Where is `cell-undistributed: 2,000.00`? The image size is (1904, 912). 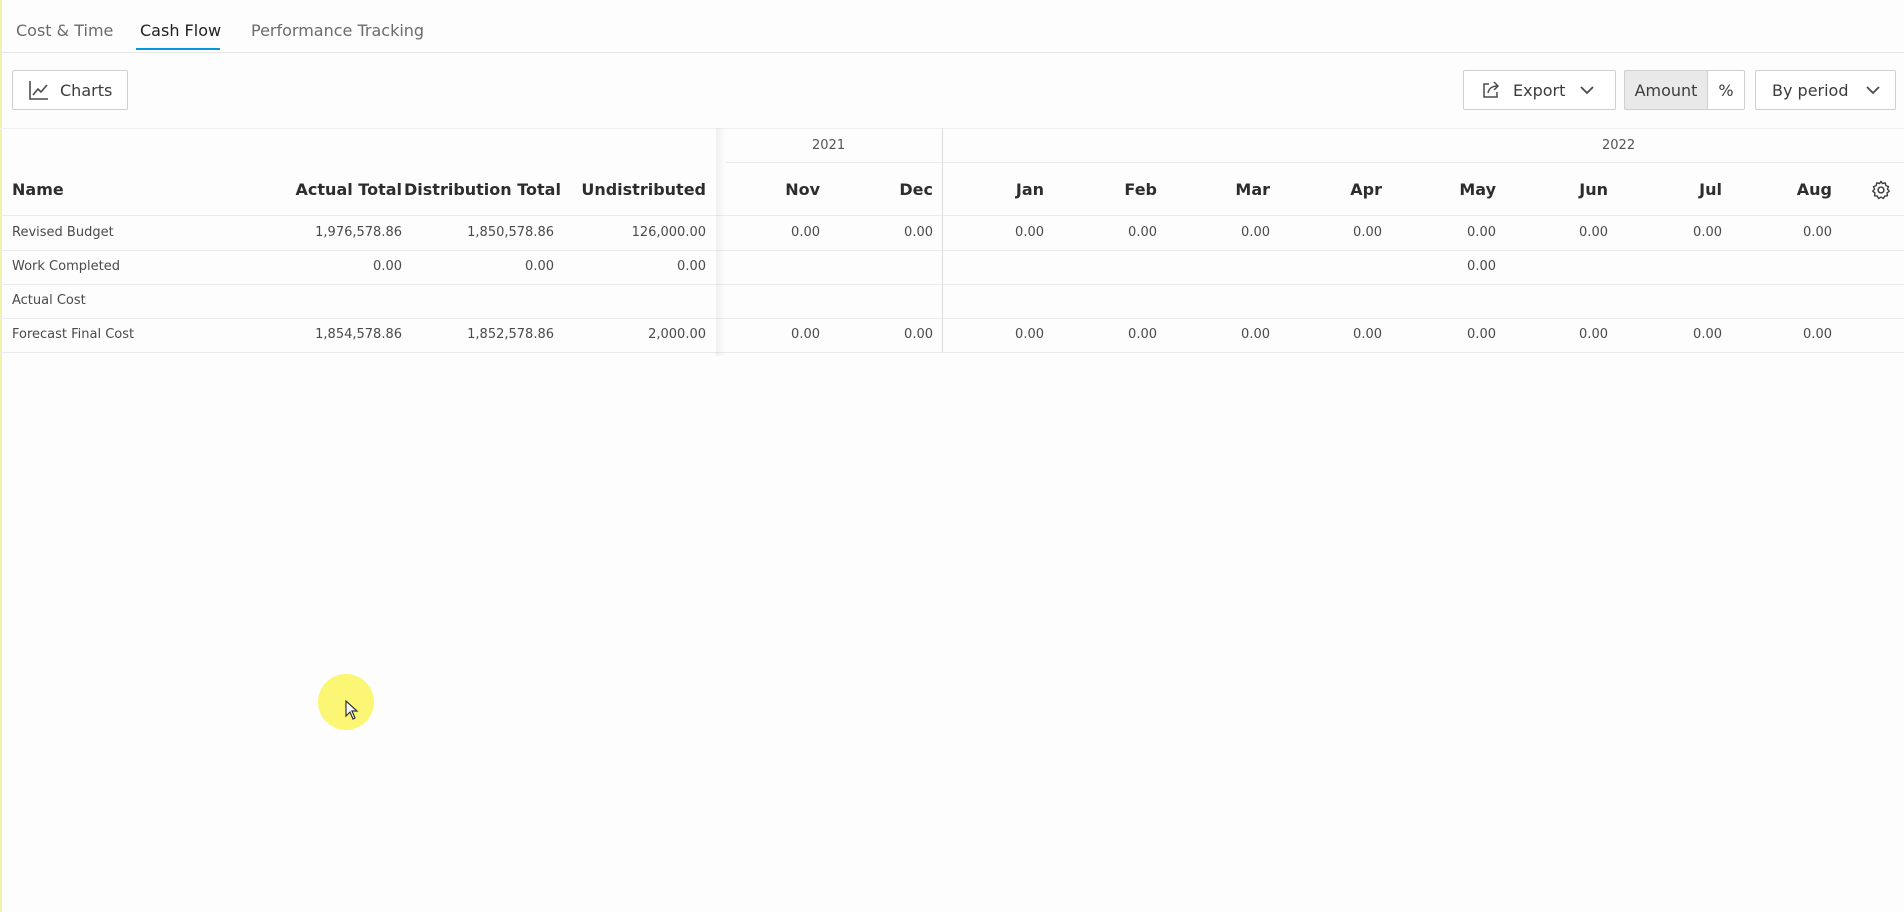 cell-undistributed: 2,000.00 is located at coordinates (677, 334).